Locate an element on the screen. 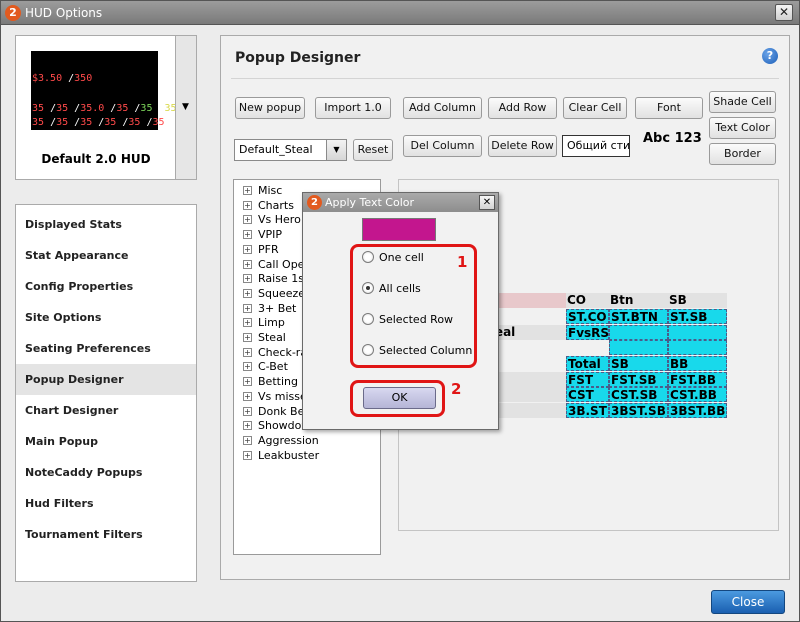  tree-node-label: 3+ Bet is located at coordinates (277, 308).